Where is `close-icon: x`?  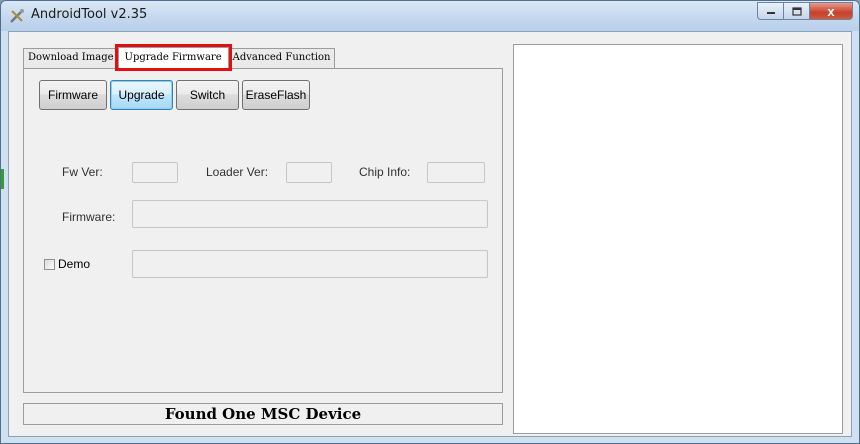
close-icon: x is located at coordinates (831, 11).